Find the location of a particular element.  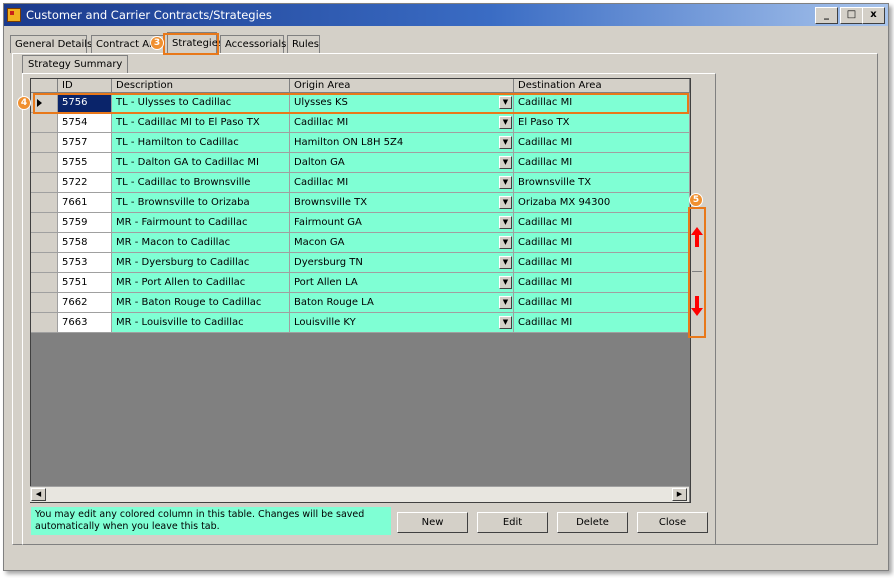

minimize-button: _ is located at coordinates (826, 15).